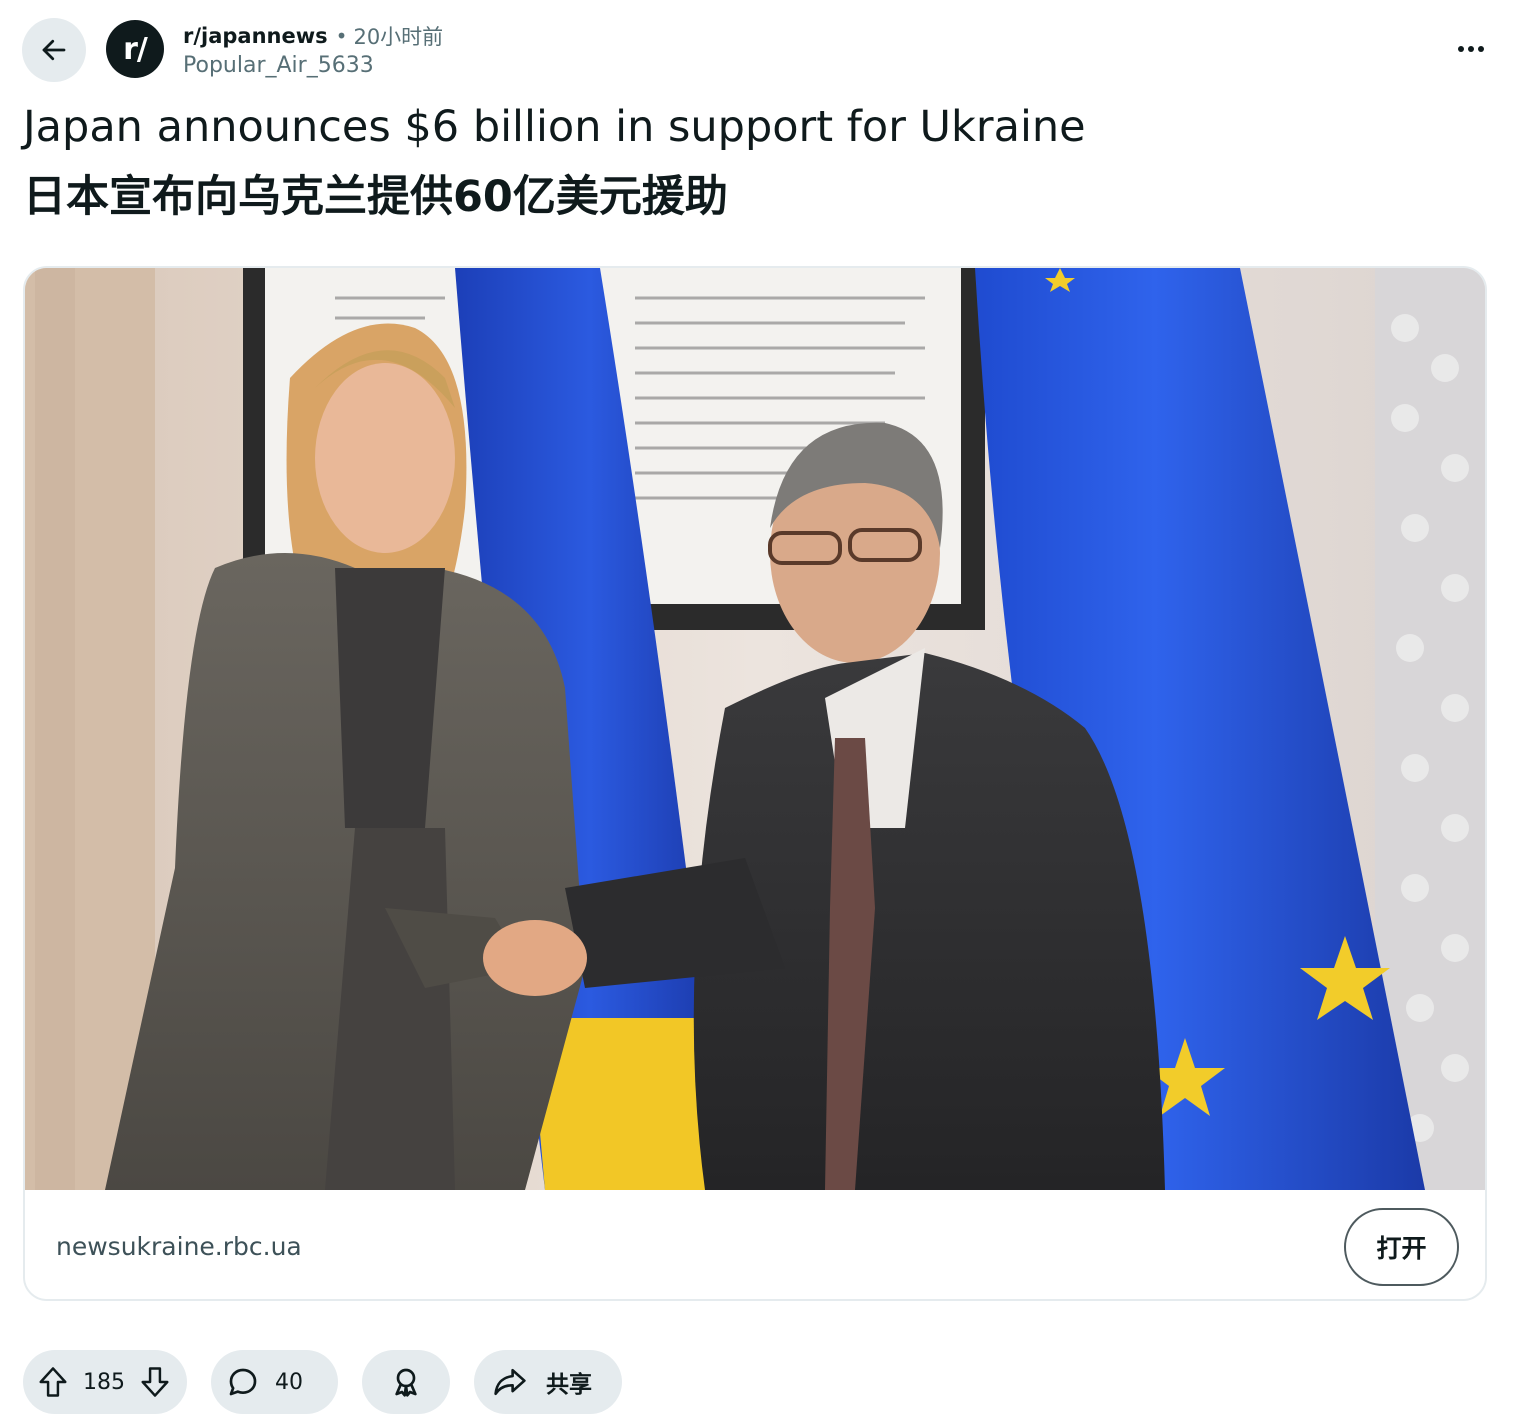  I want to click on open-link-button: 打开, so click(1401, 1247).